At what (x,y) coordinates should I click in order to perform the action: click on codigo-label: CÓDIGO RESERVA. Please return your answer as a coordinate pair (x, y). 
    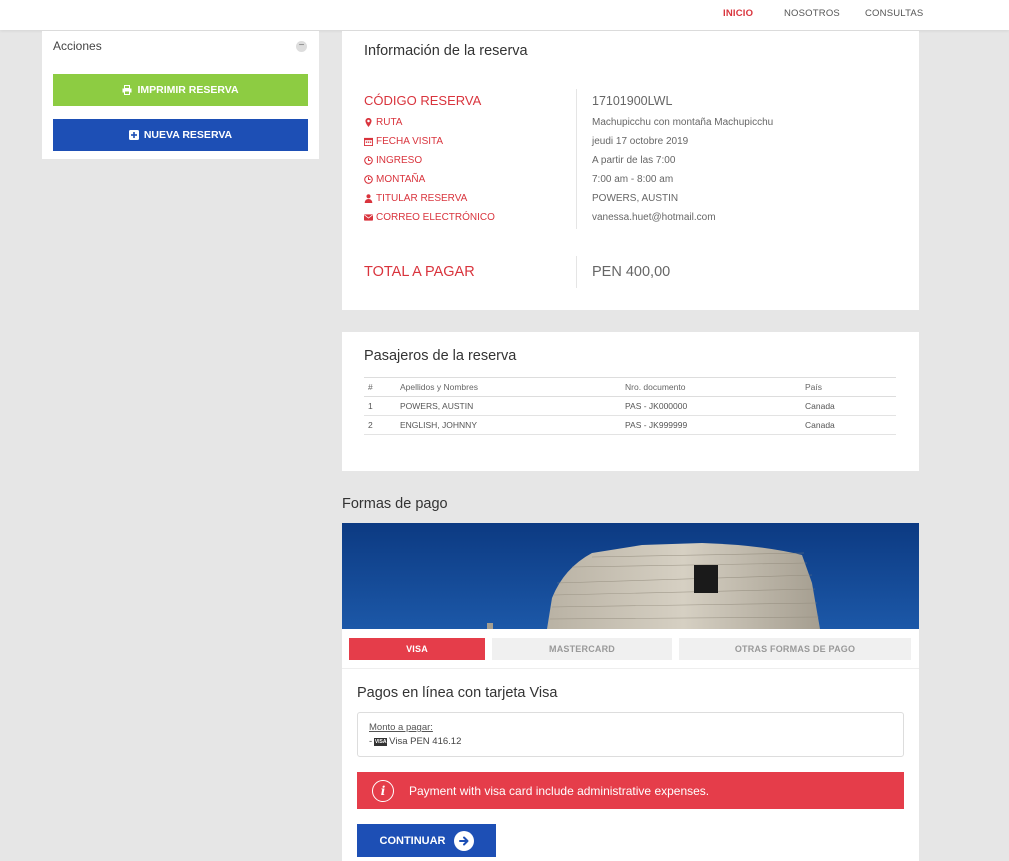
    Looking at the image, I should click on (423, 100).